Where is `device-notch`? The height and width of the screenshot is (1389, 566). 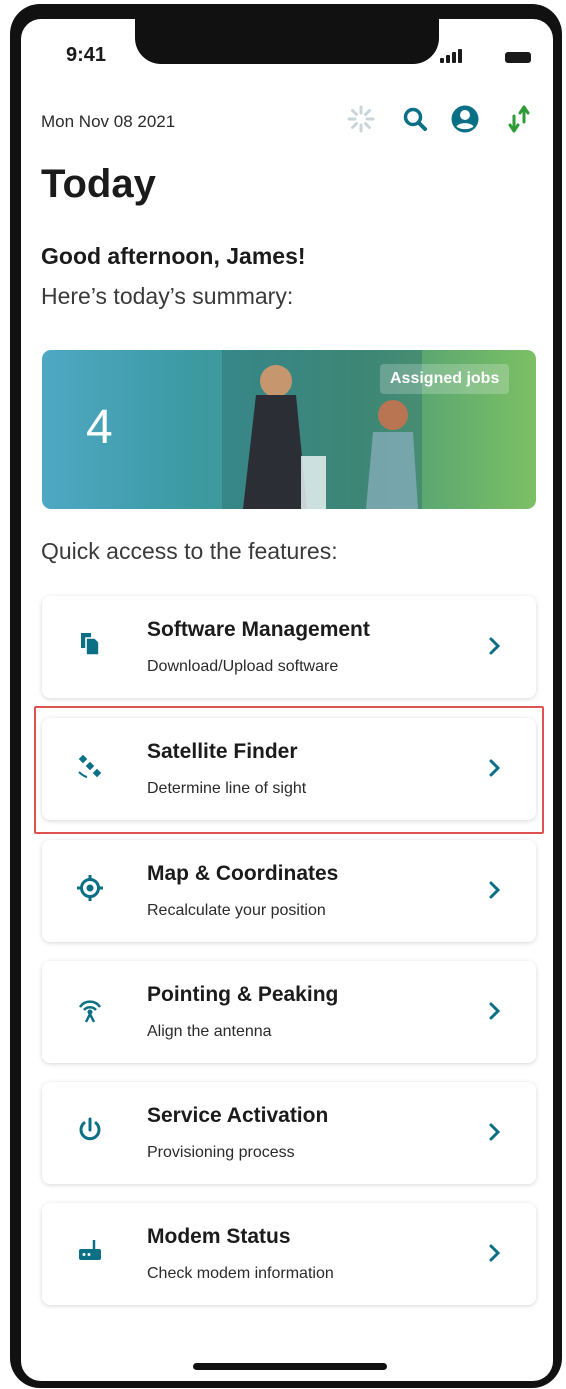 device-notch is located at coordinates (287, 41).